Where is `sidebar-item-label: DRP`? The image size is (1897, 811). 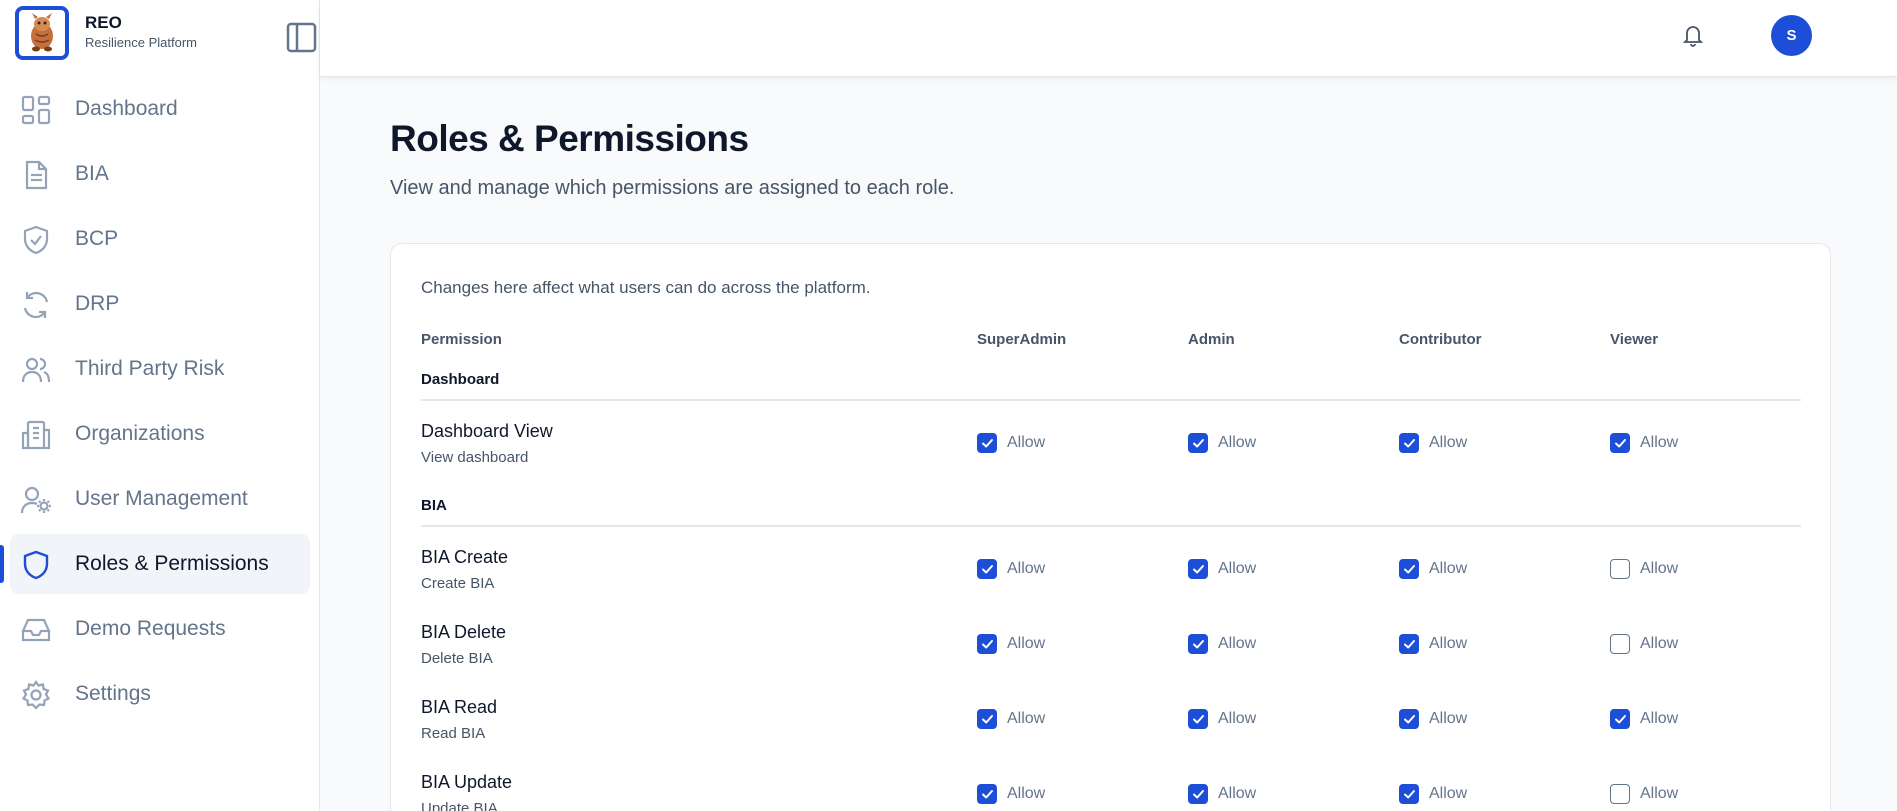
sidebar-item-label: DRP is located at coordinates (97, 303).